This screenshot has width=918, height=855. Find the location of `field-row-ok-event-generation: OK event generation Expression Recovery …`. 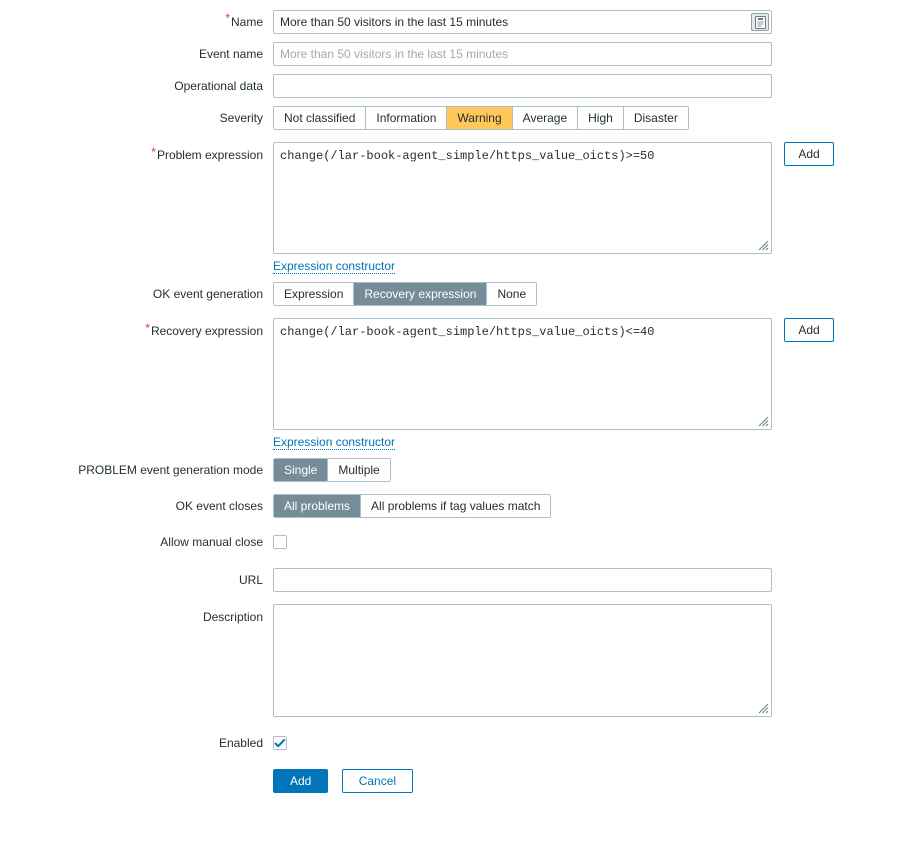

field-row-ok-event-generation: OK event generation Expression Recovery … is located at coordinates (459, 294).